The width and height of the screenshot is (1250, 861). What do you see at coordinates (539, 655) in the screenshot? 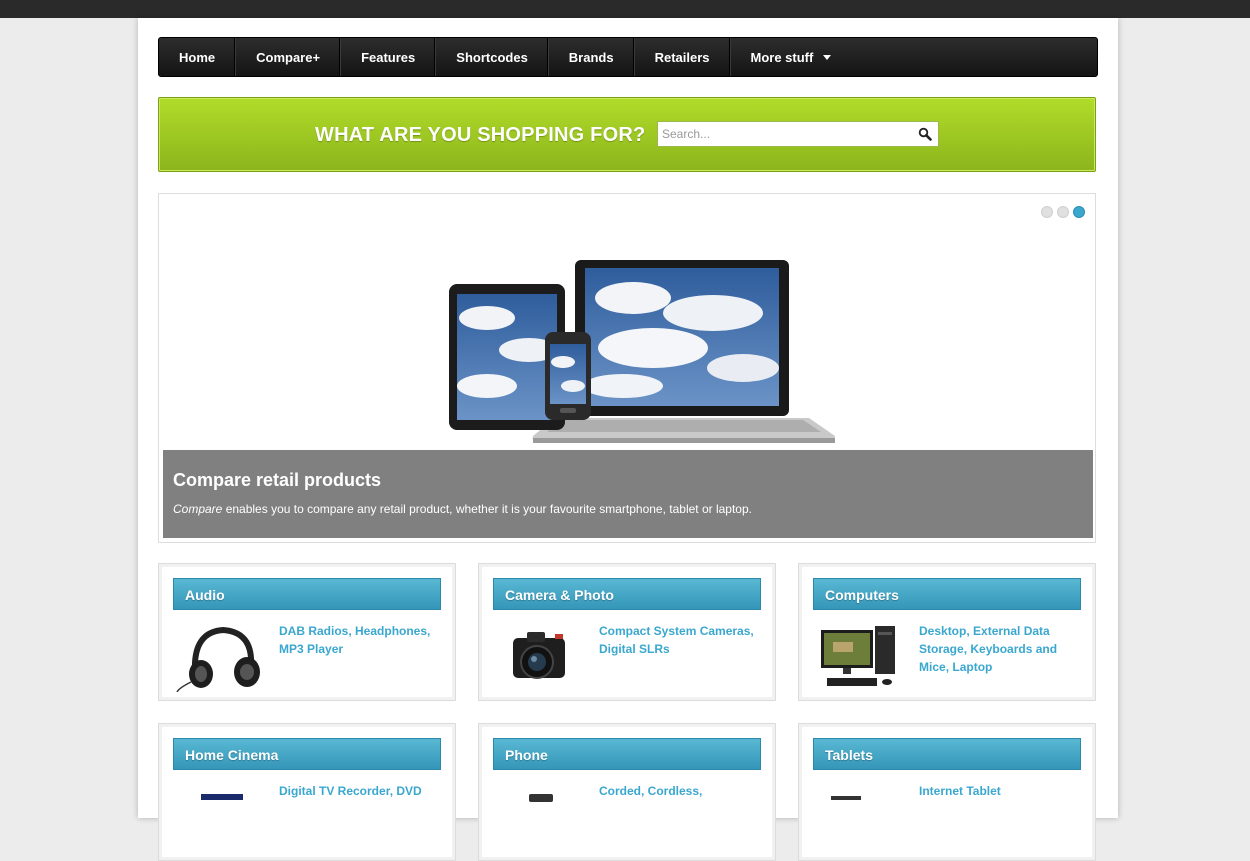
I see `dslr-camera-image` at bounding box center [539, 655].